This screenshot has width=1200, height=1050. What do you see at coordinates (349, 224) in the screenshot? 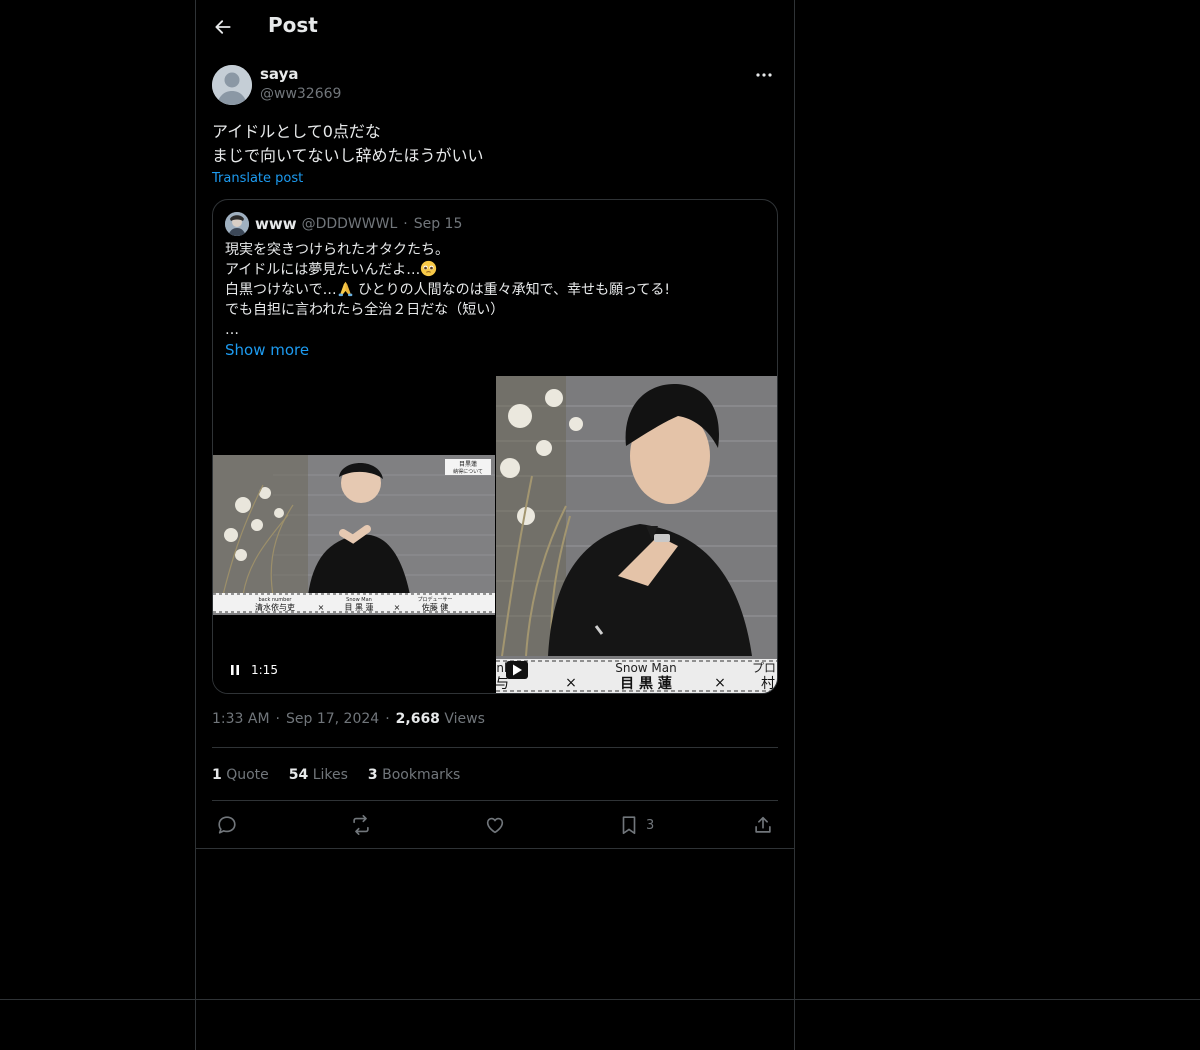
I see `quoted-author-handle: @DDDWWWL` at bounding box center [349, 224].